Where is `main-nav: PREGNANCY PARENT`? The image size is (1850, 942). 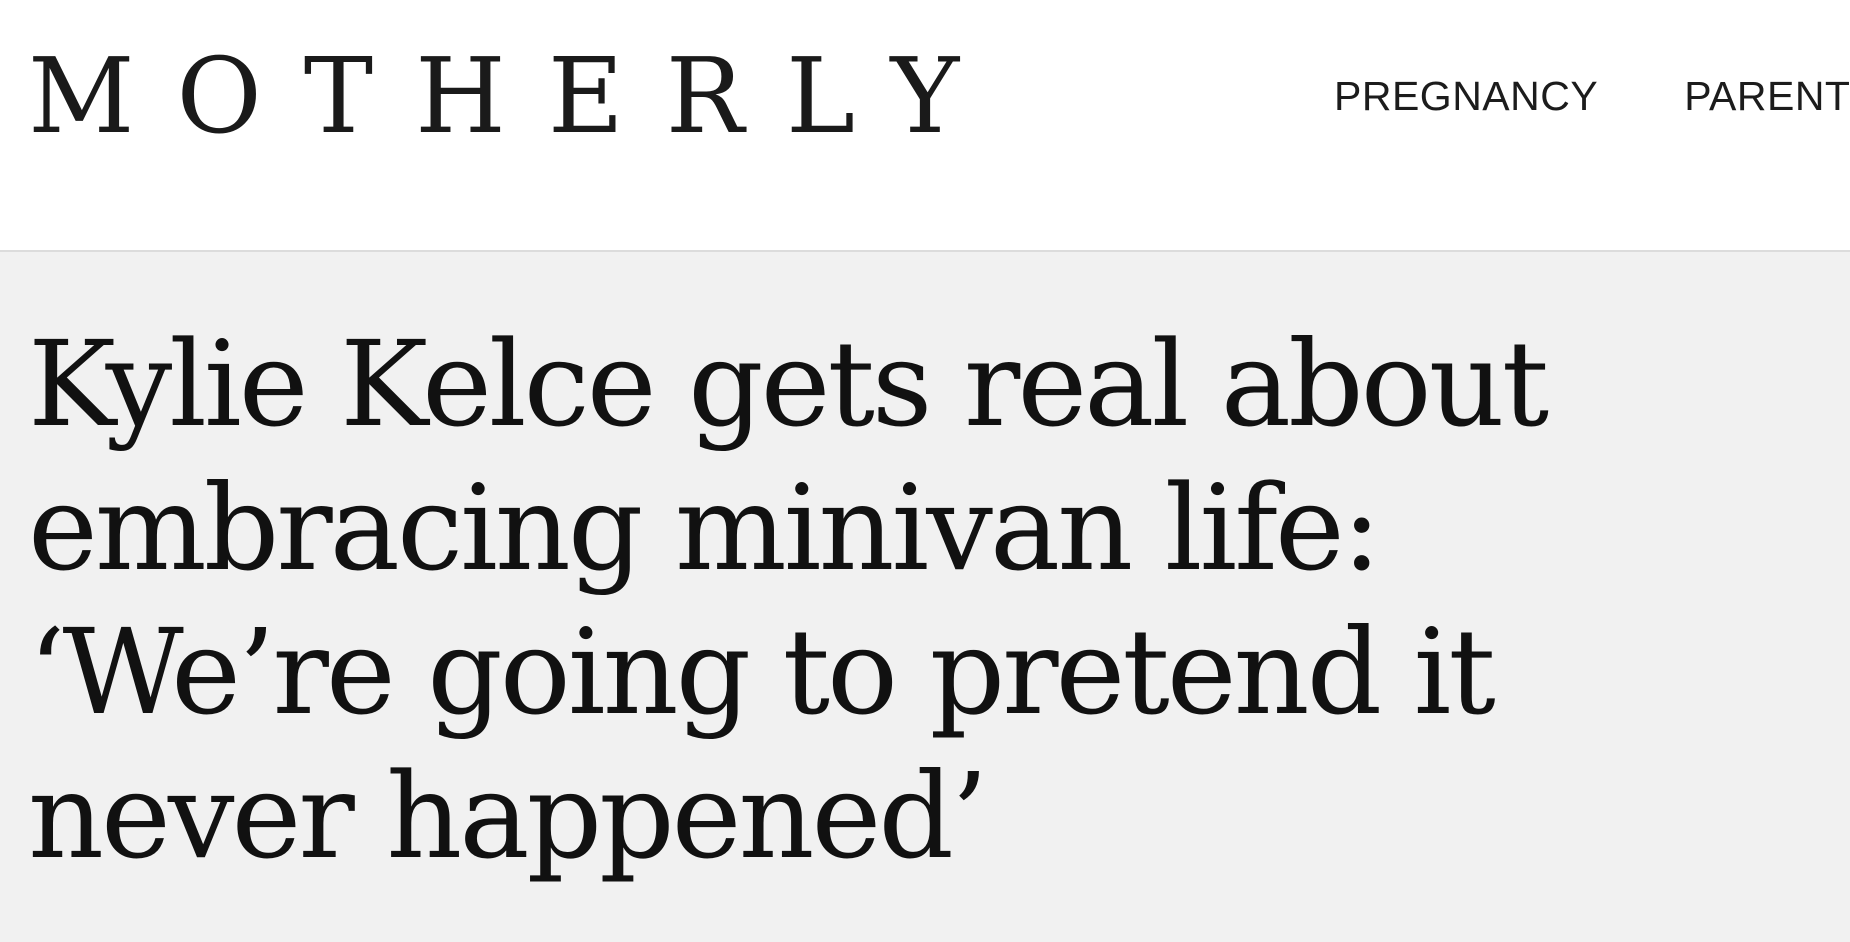
main-nav: PREGNANCY PARENT is located at coordinates (1592, 96).